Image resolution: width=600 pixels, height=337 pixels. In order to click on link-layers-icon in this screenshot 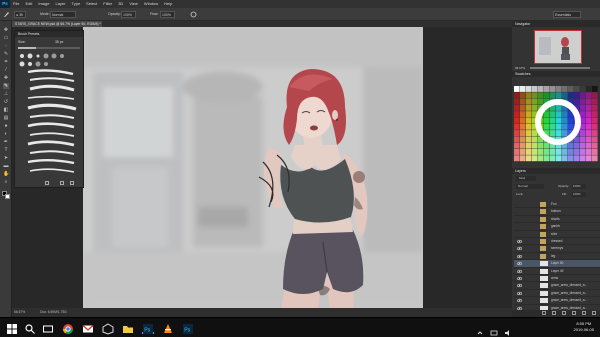, I will do `click(544, 313)`.